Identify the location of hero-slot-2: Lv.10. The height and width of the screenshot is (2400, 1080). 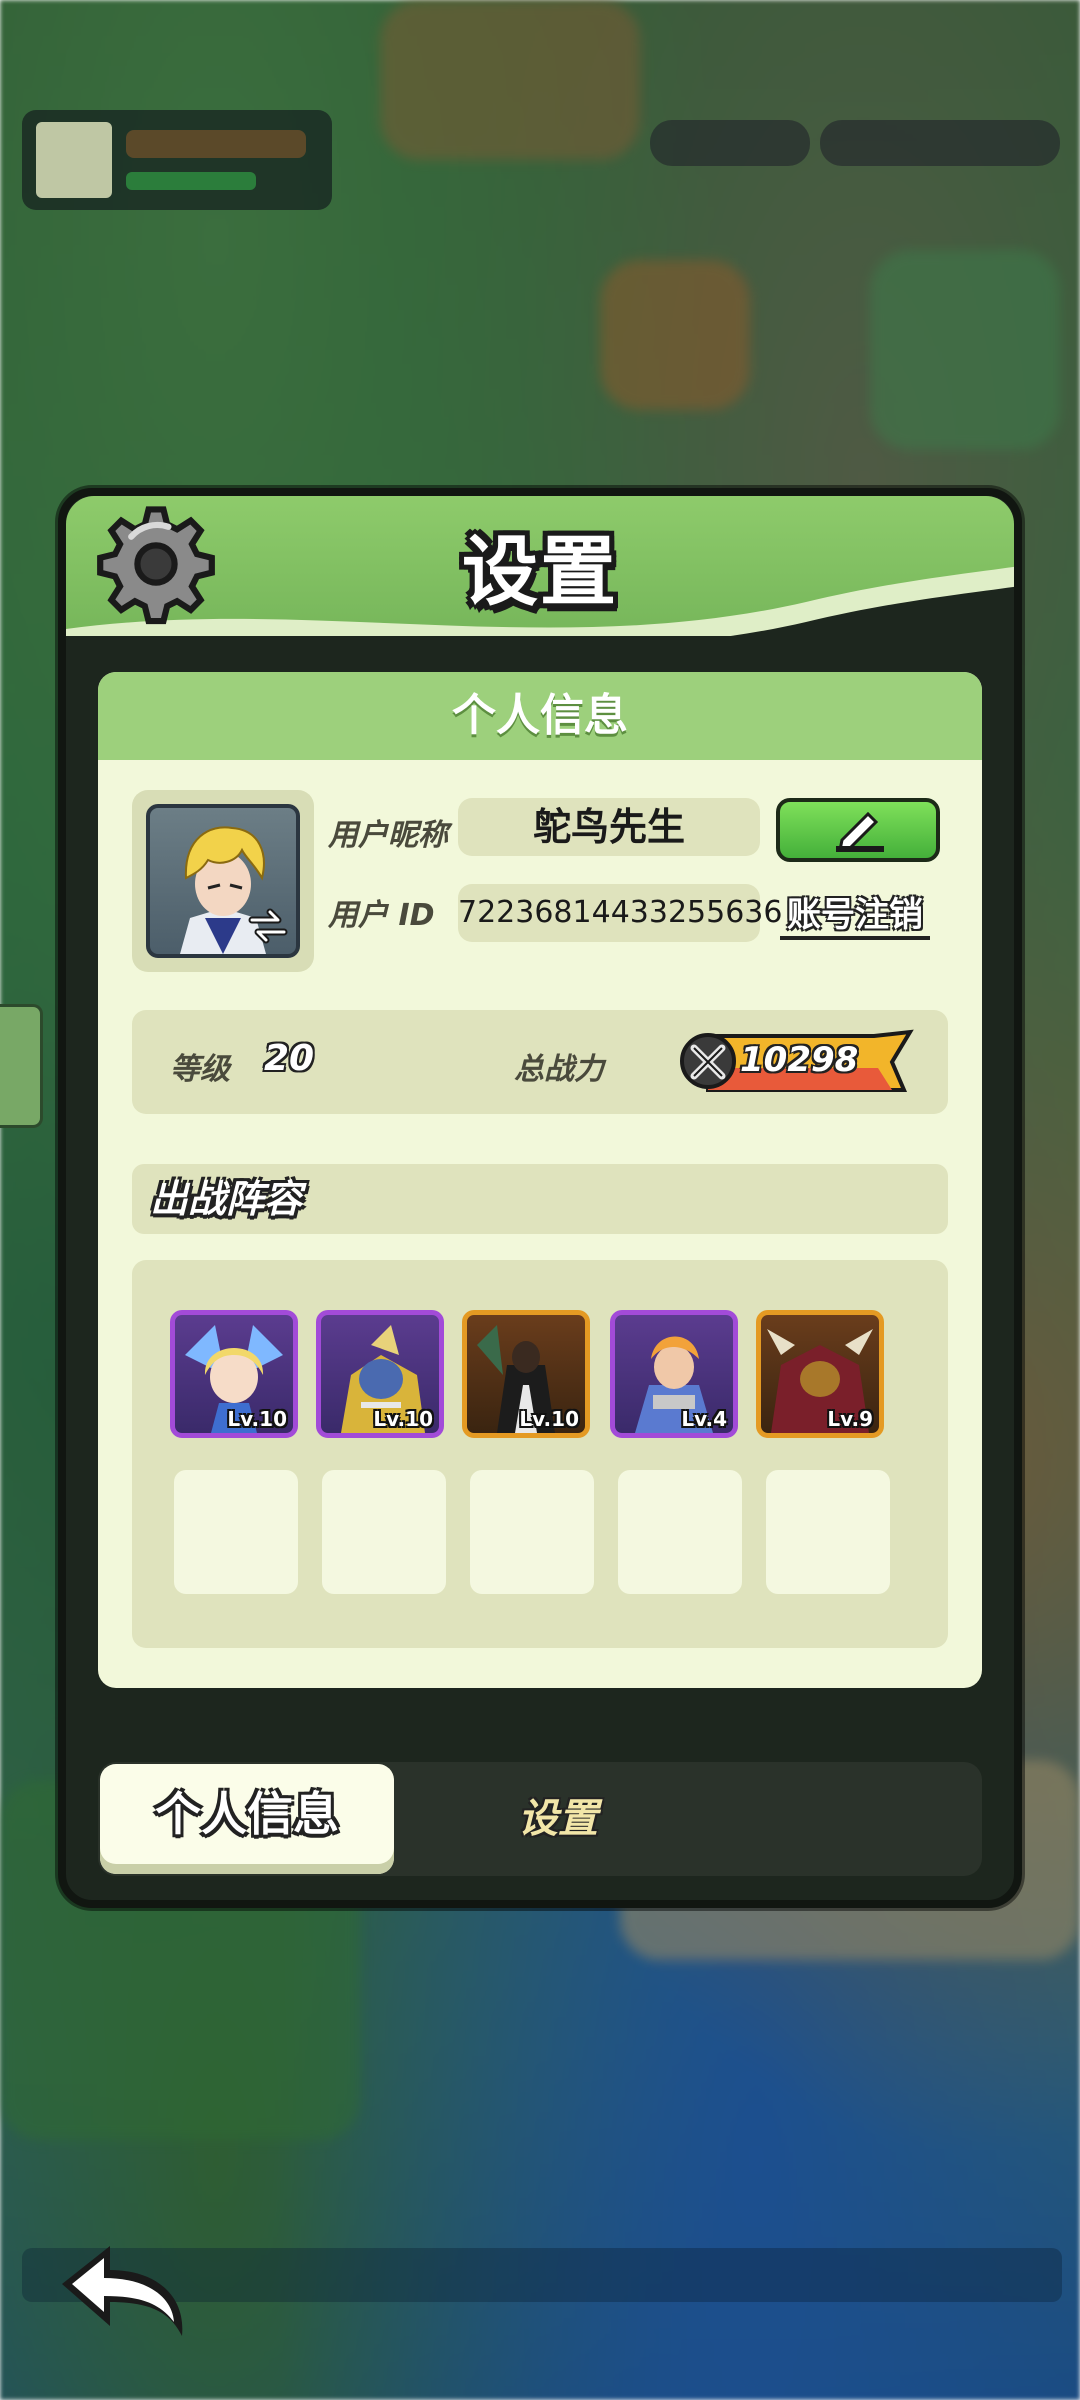
(380, 1374).